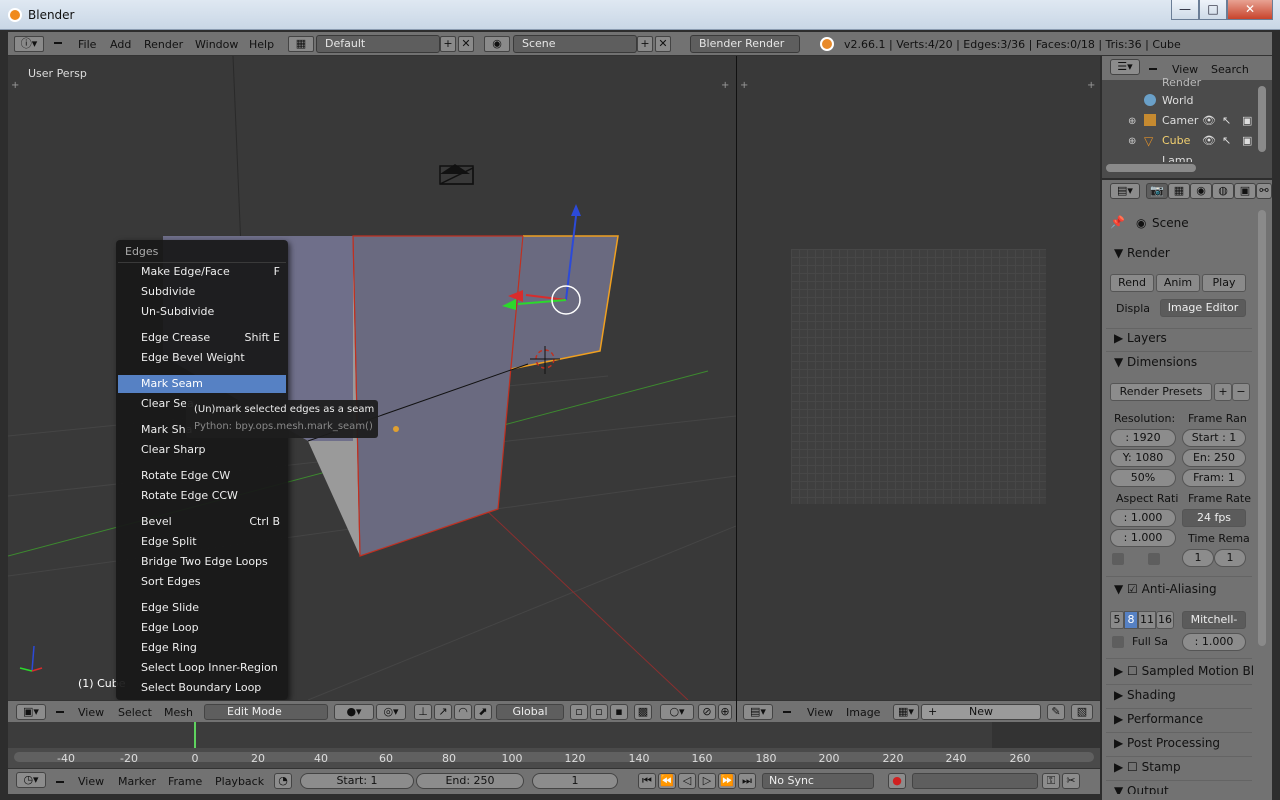 Image resolution: width=1280 pixels, height=800 pixels. Describe the element at coordinates (863, 712) in the screenshot. I see `menu-image: Image` at that location.